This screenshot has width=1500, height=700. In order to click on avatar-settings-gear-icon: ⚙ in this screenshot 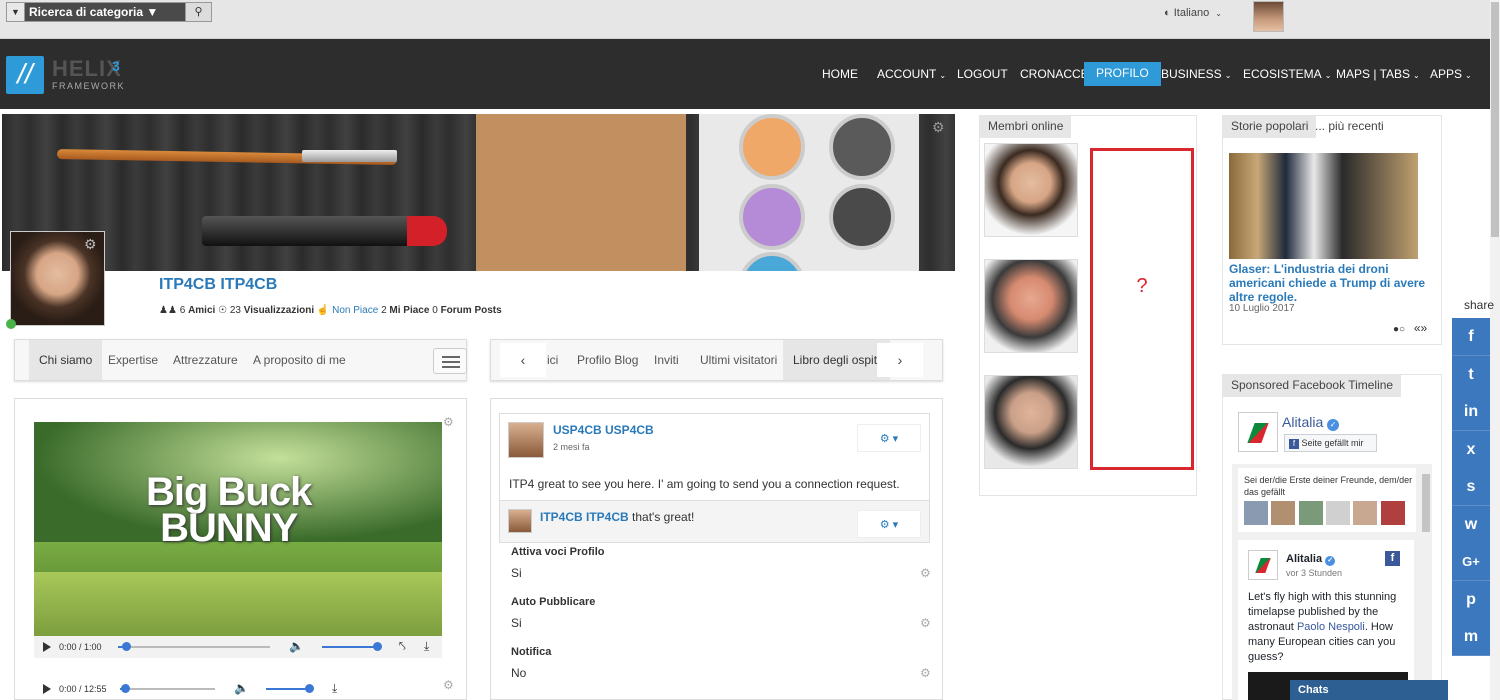, I will do `click(90, 244)`.